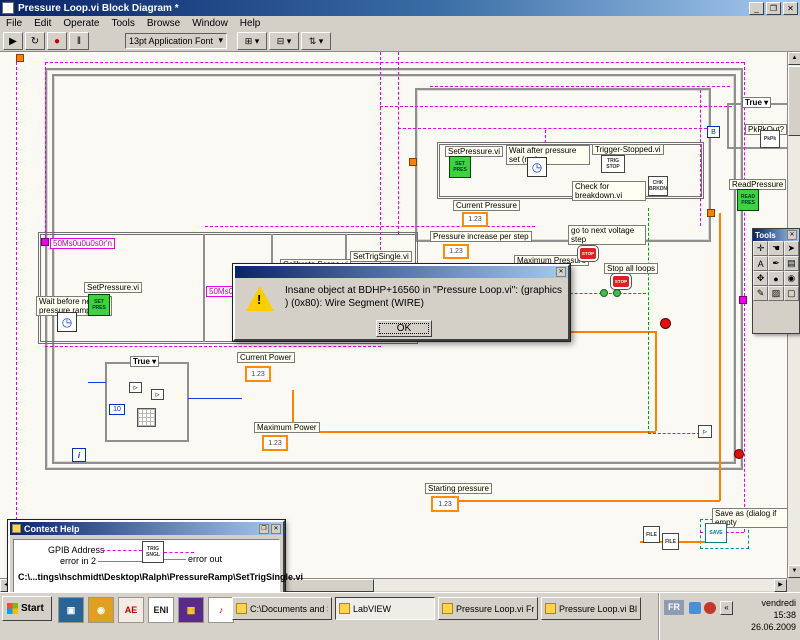  Describe the element at coordinates (250, 23) in the screenshot. I see `menu-help: Help` at that location.